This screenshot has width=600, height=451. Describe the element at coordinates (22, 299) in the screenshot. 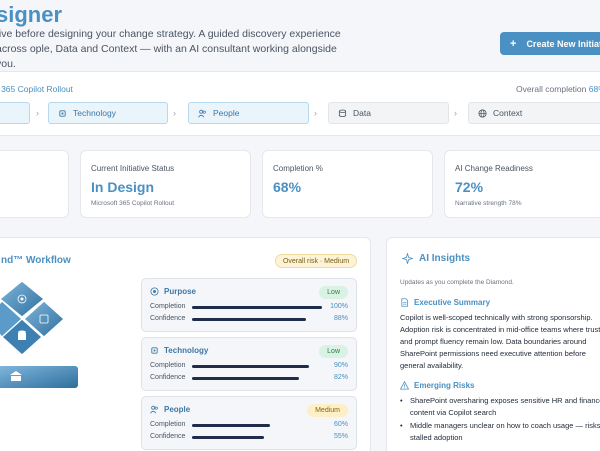

I see `target-icon-center` at that location.